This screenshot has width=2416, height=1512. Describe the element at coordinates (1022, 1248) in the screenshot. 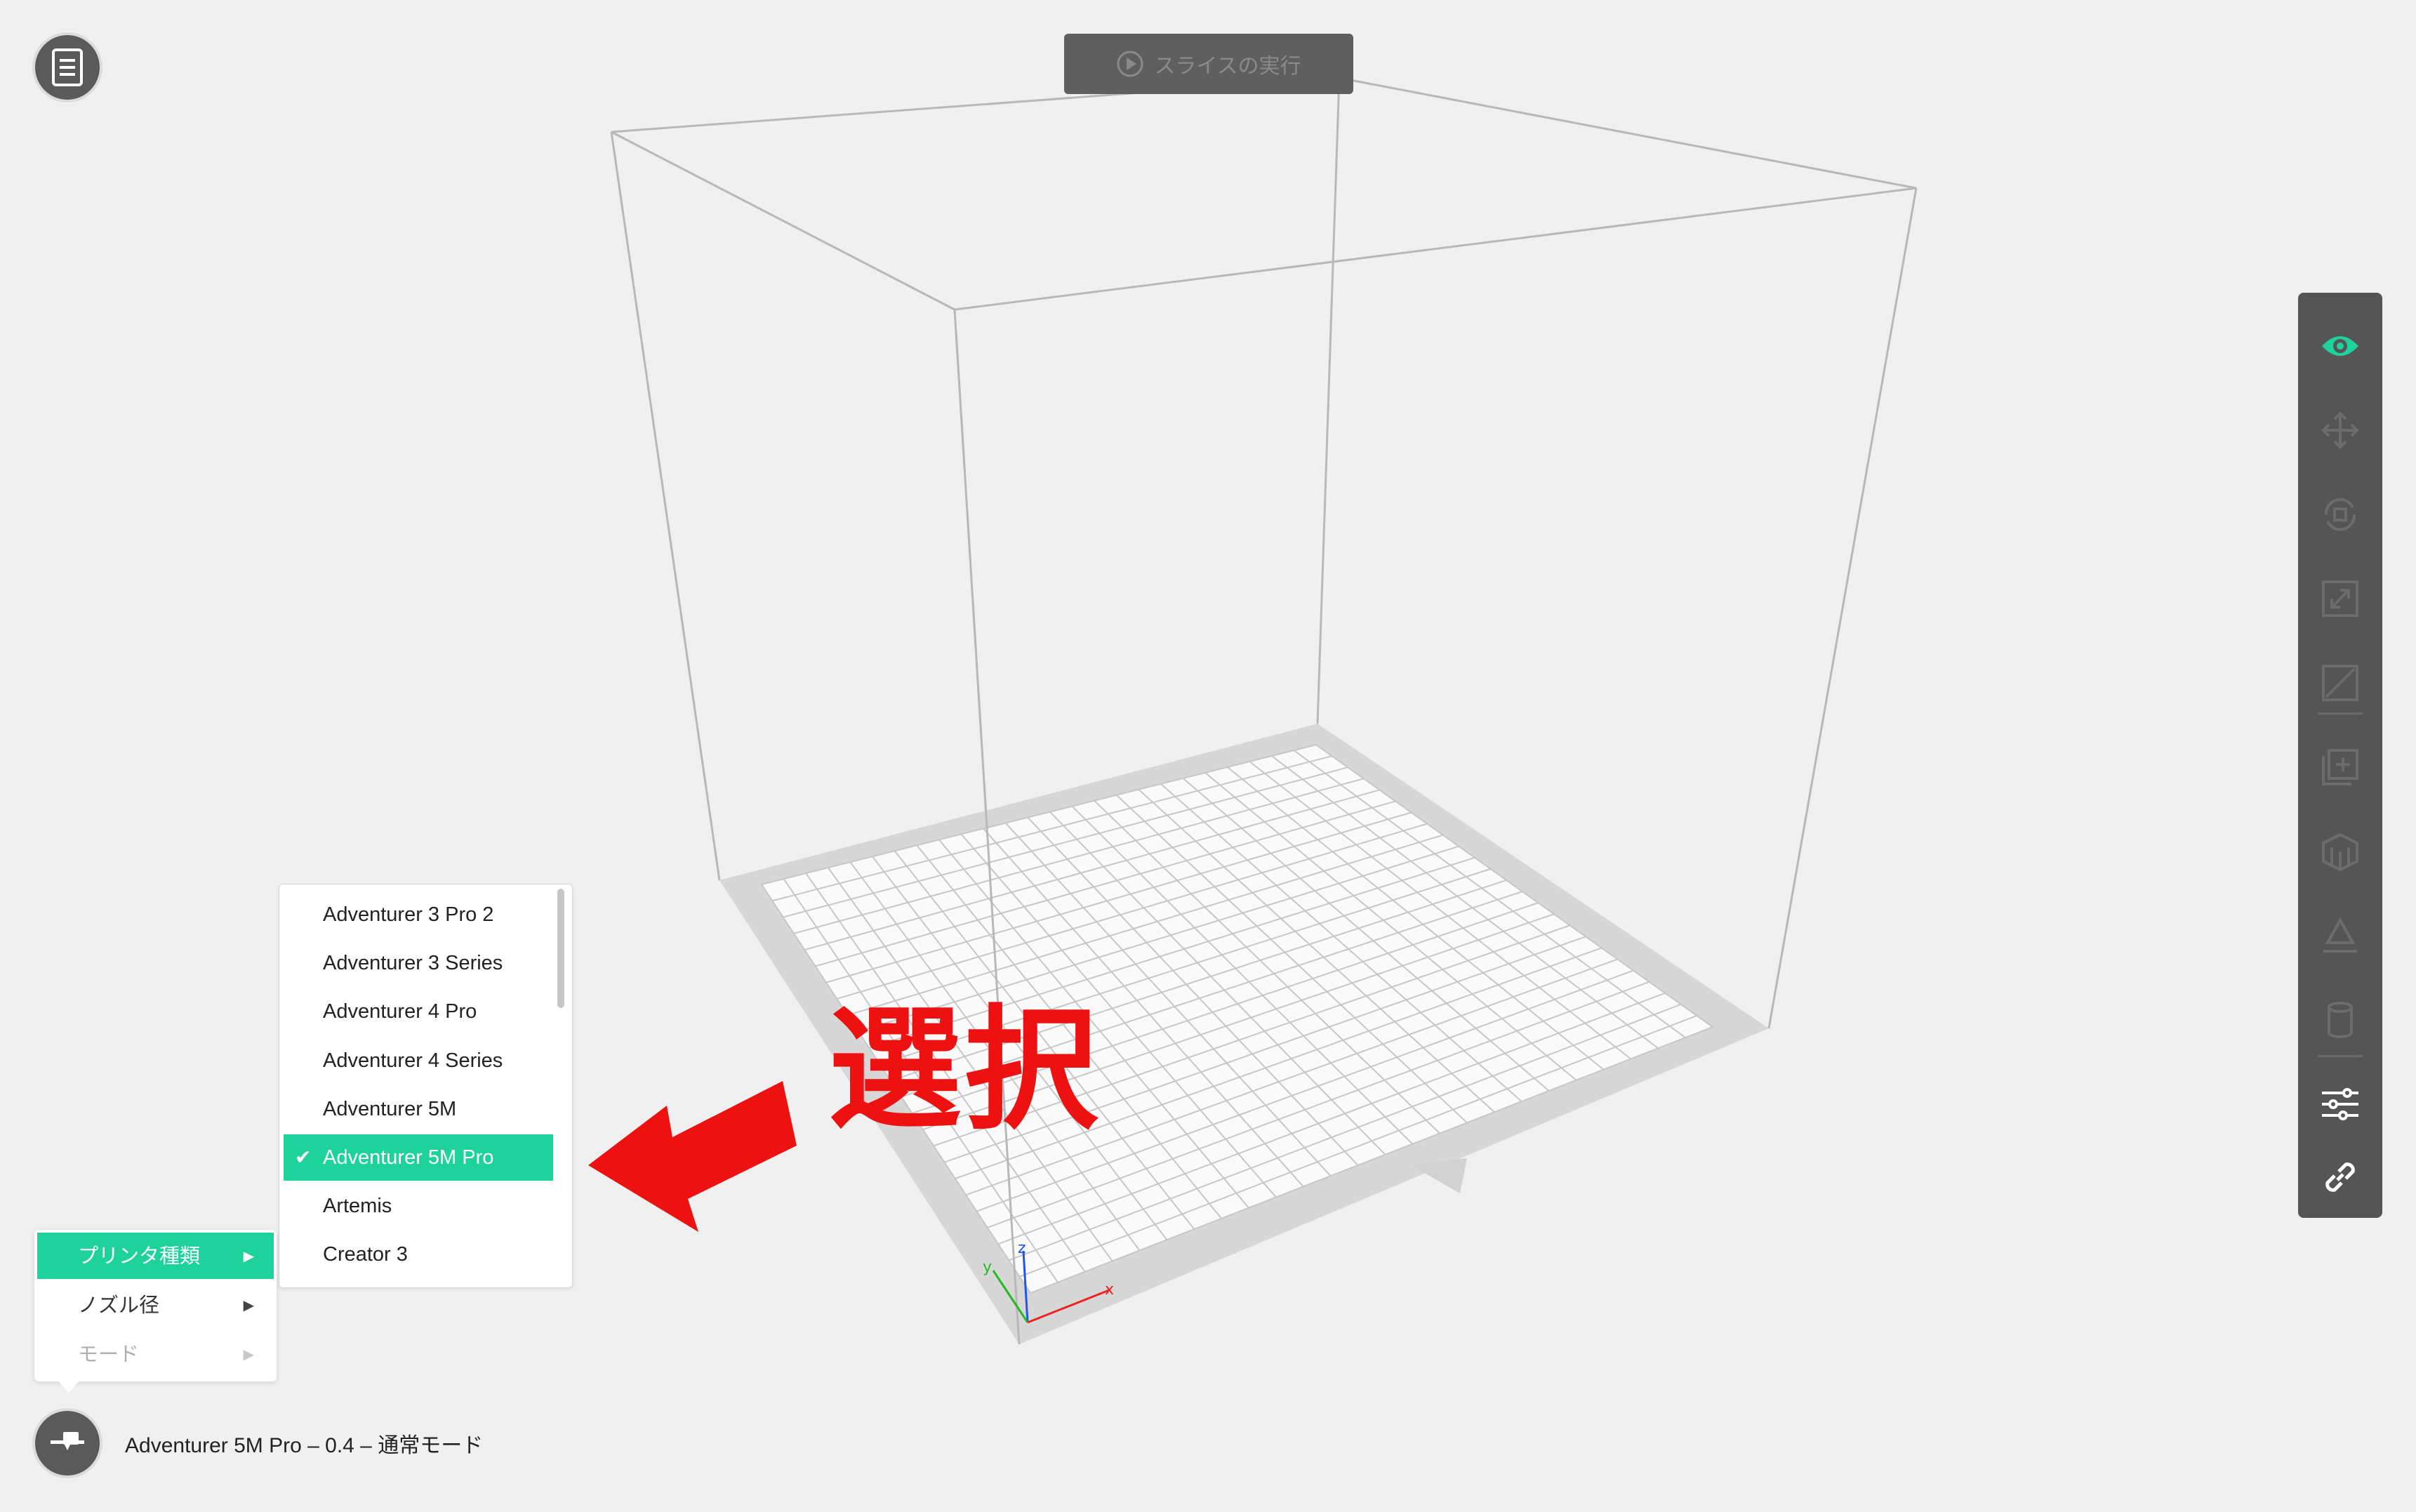

I see `axis-z-label: z` at that location.